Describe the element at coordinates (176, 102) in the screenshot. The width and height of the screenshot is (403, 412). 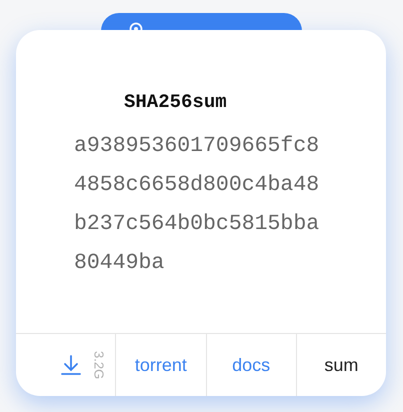
I see `checksum-title: SHA256sum` at that location.